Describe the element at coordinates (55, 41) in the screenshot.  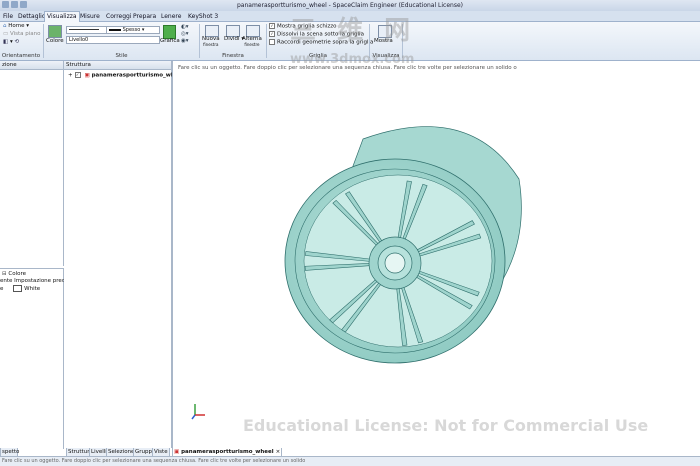
I see `colors-button: Colore` at that location.